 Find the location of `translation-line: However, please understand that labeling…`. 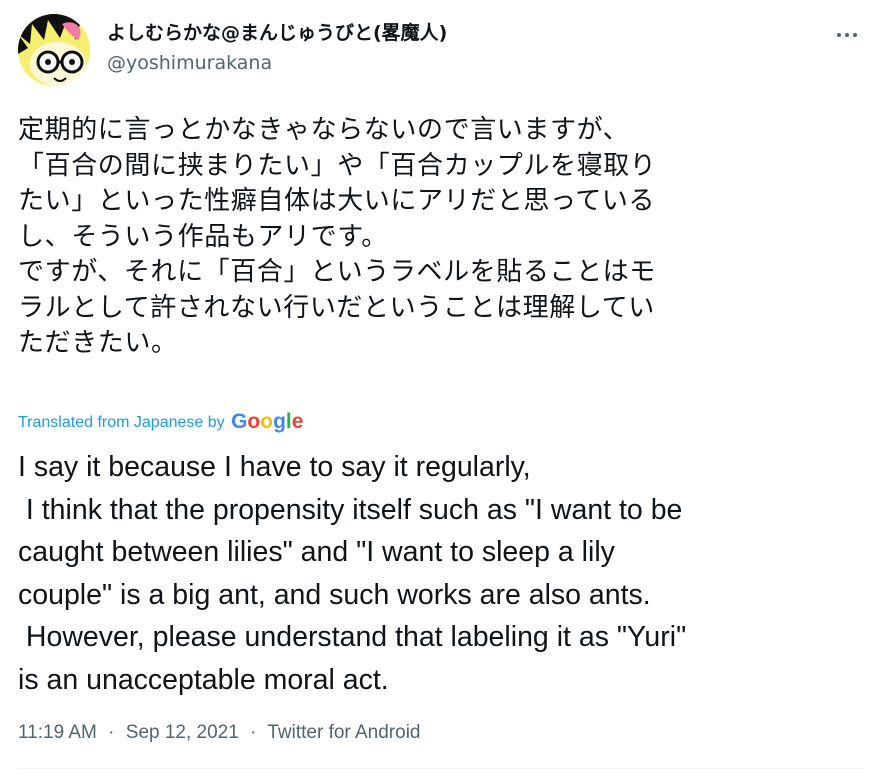

translation-line: However, please understand that labeling… is located at coordinates (352, 637).